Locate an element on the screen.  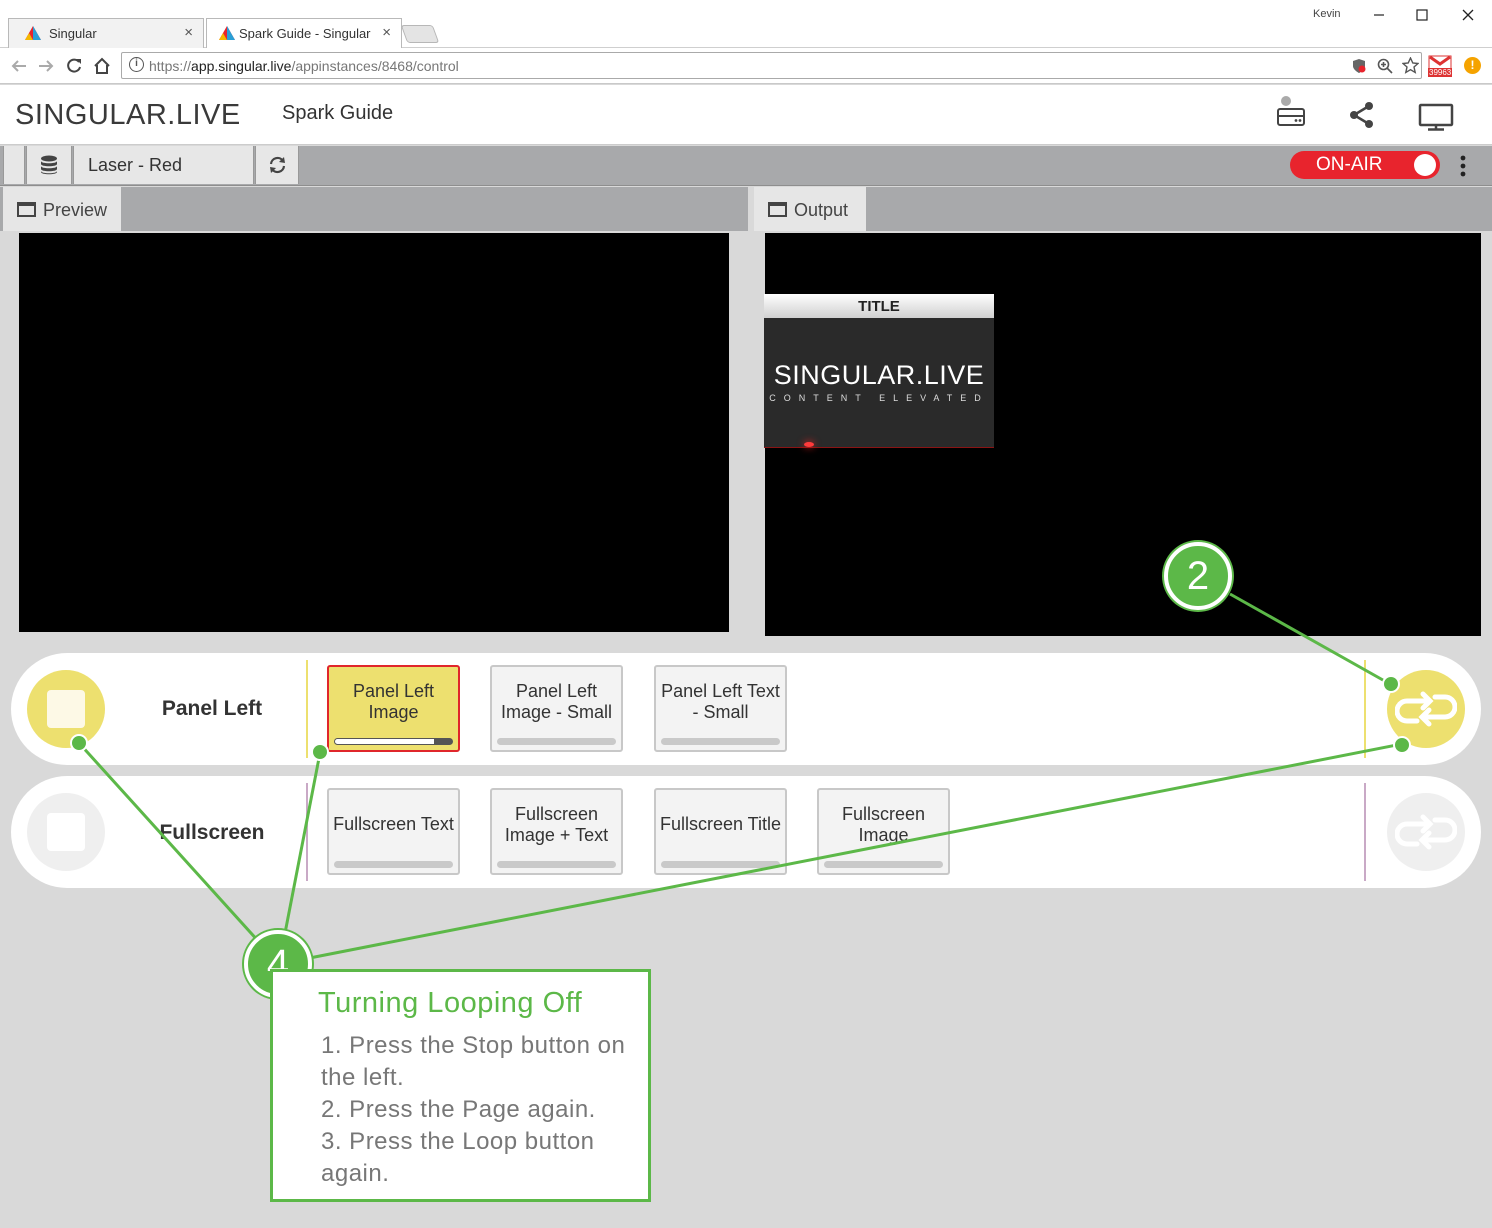
card-label: Panel Left Text - Small is located at coordinates (720, 701).